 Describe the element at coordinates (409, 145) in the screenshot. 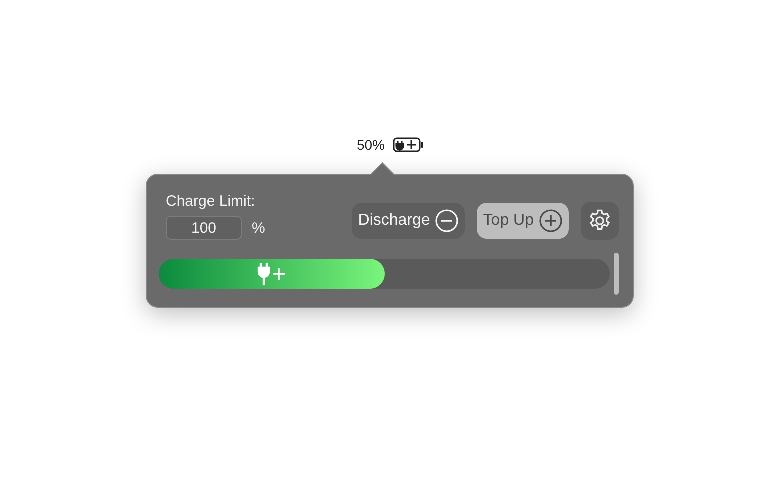

I see `battery-charging-icon` at that location.